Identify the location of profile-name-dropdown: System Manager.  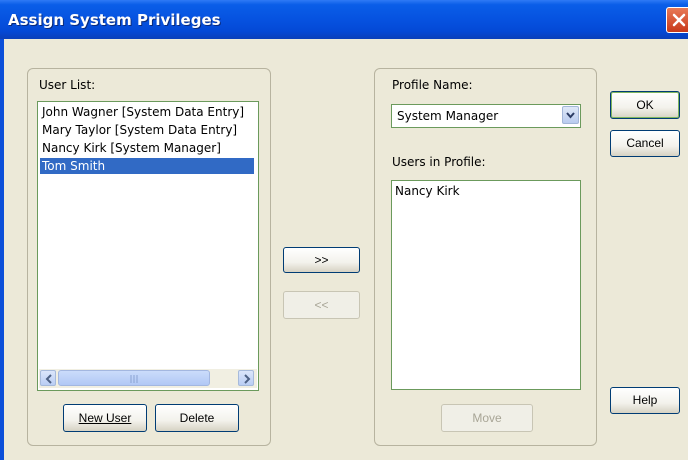
(486, 116).